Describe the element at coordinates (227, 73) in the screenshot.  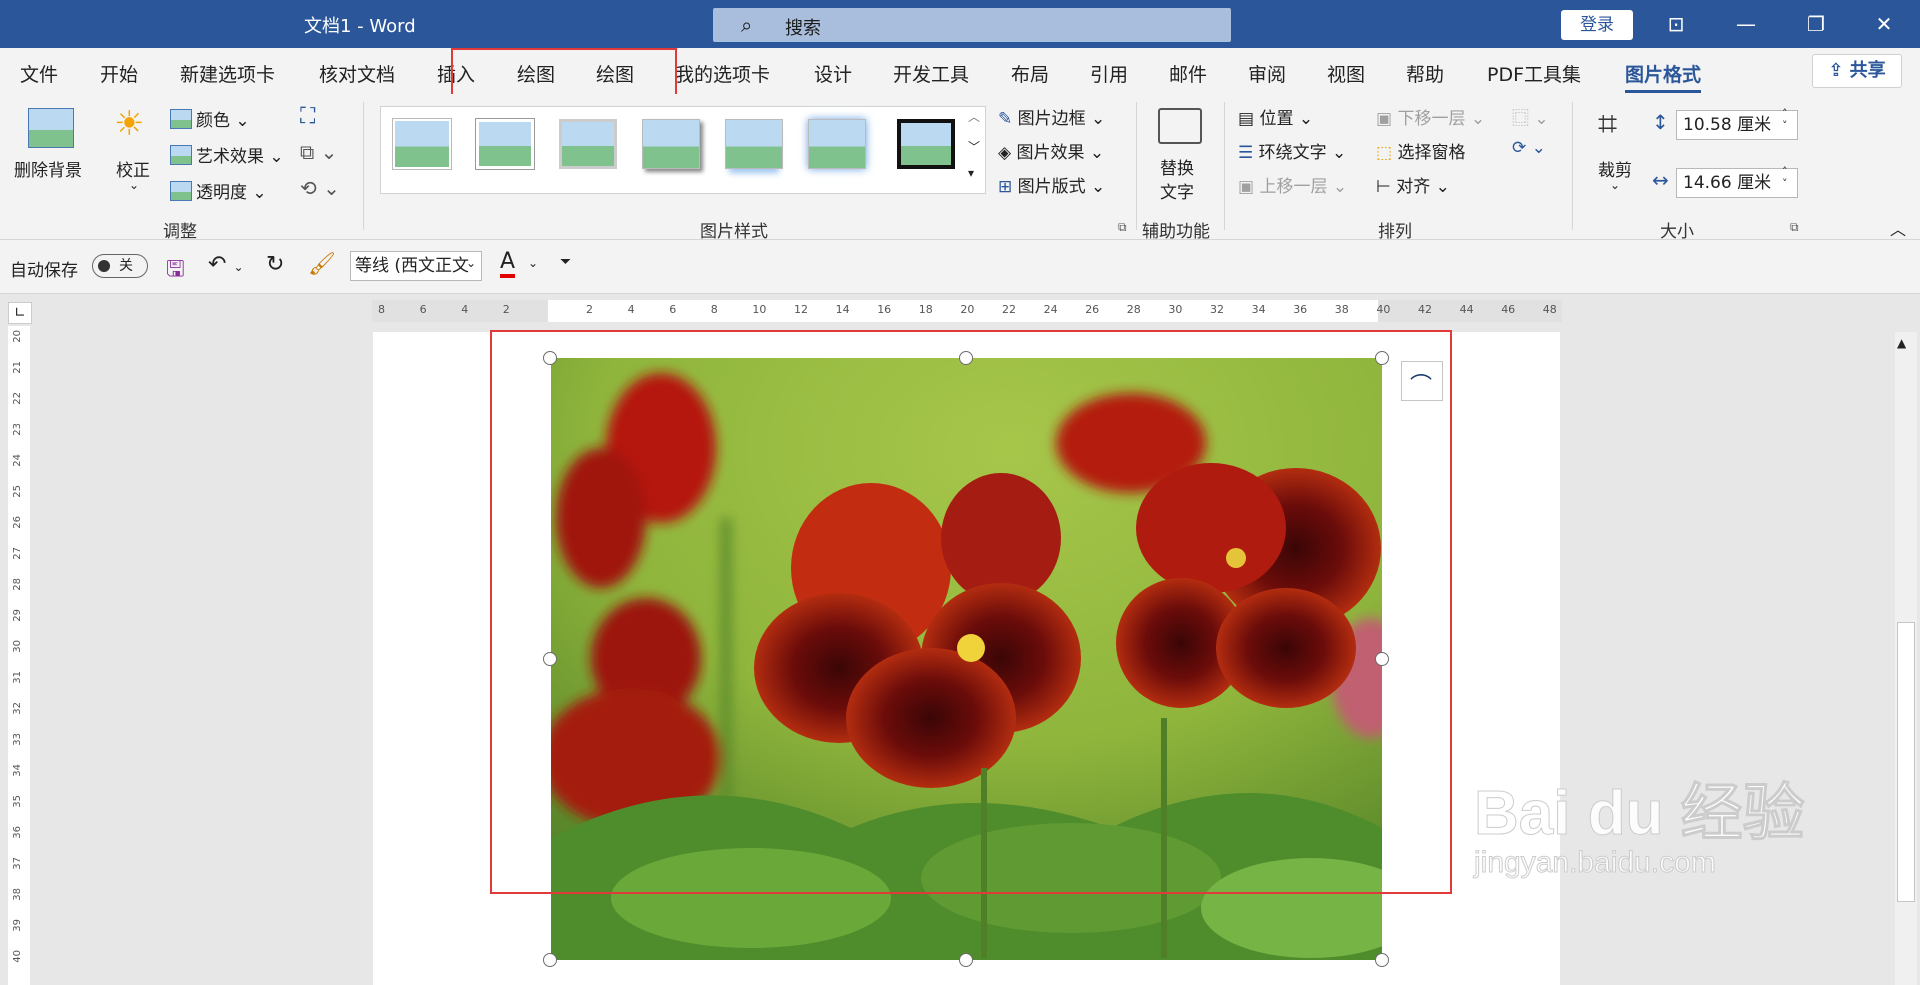
I see `tab-new: 新建选项卡` at that location.